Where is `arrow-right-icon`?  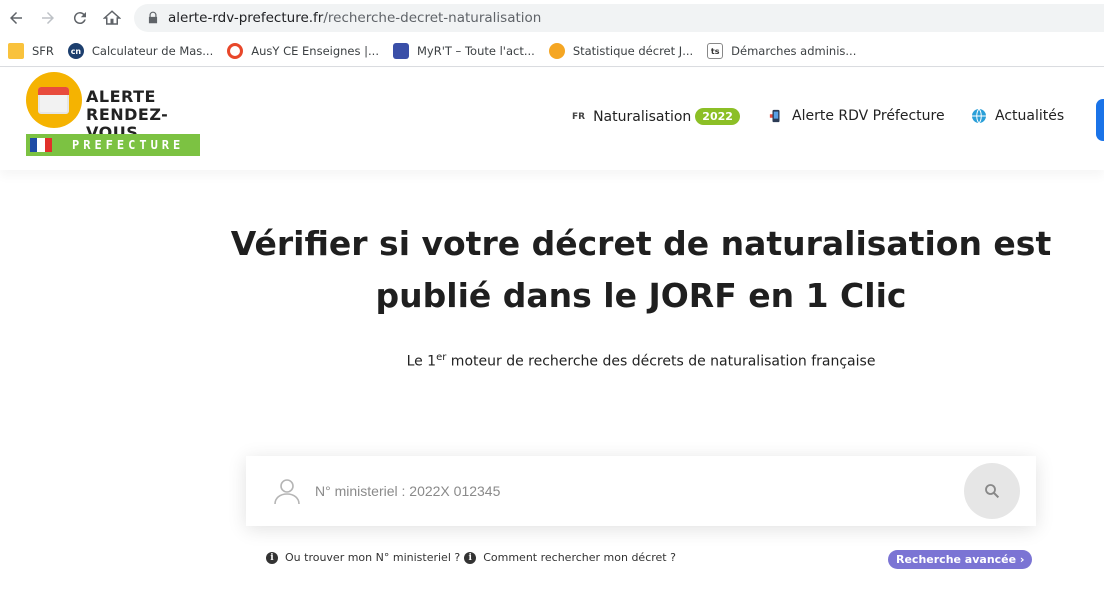
arrow-right-icon is located at coordinates (48, 18).